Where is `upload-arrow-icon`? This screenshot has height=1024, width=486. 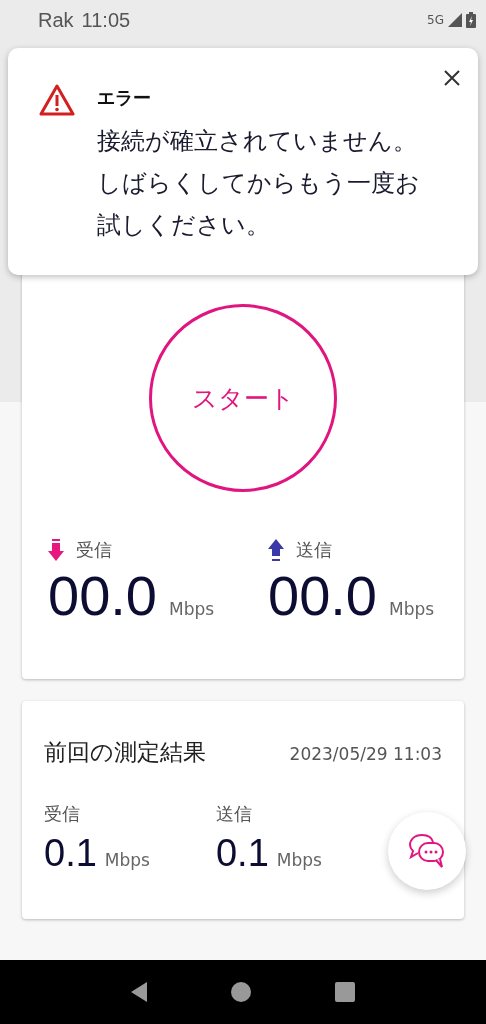 upload-arrow-icon is located at coordinates (276, 550).